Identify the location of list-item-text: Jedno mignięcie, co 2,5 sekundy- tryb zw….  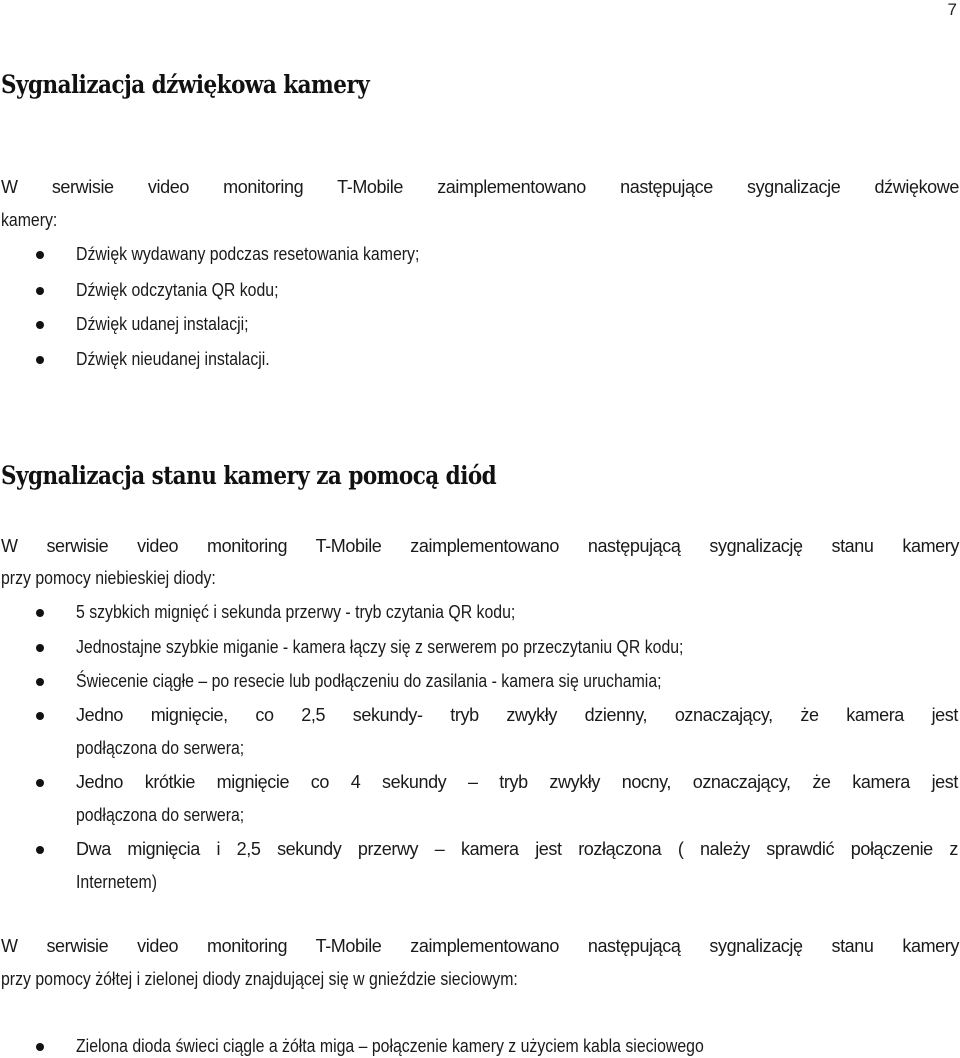
(517, 715).